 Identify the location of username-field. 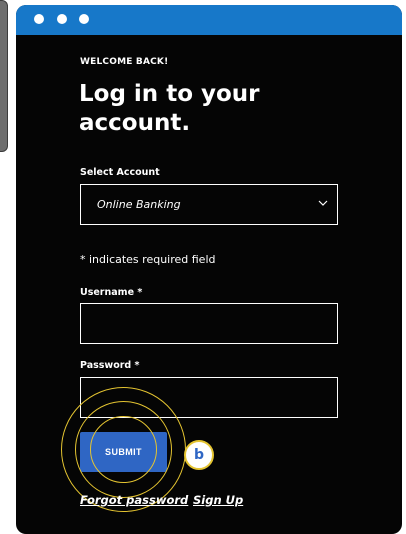
(209, 323).